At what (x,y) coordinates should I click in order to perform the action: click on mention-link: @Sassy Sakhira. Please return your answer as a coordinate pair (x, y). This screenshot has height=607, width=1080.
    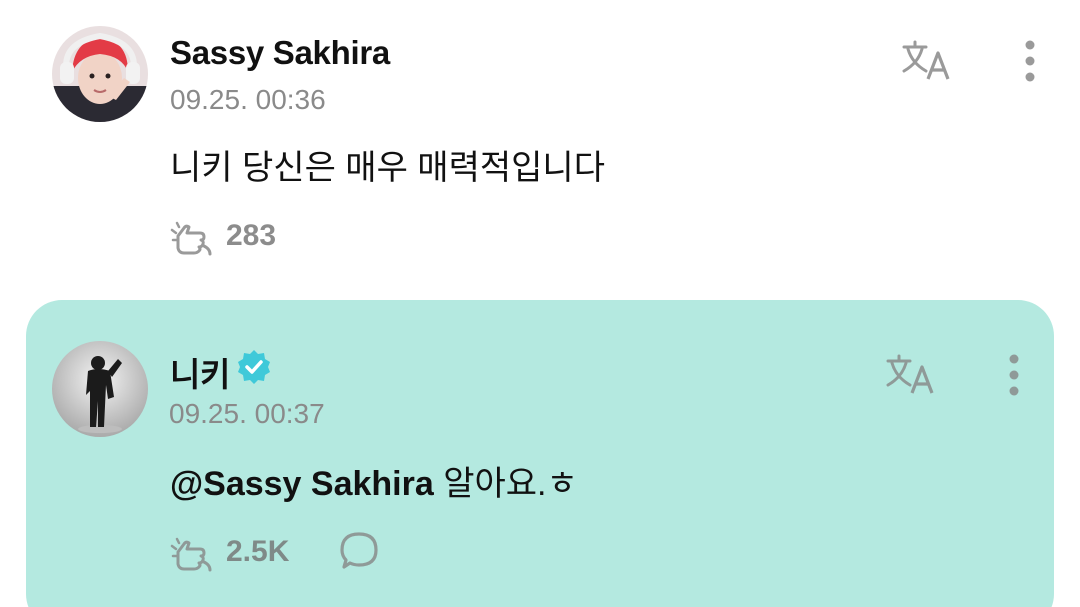
    Looking at the image, I should click on (302, 484).